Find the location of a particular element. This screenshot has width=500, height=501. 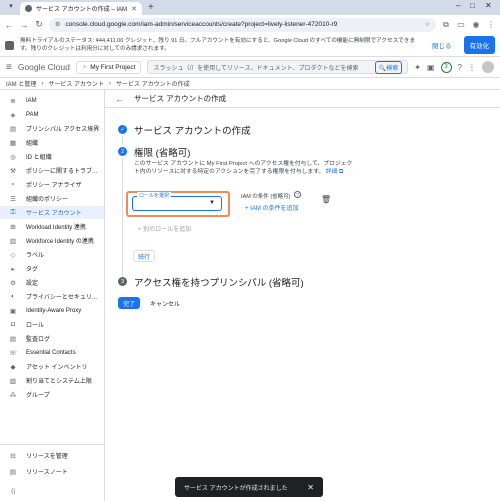

search-button: 🔍検索 is located at coordinates (388, 67).